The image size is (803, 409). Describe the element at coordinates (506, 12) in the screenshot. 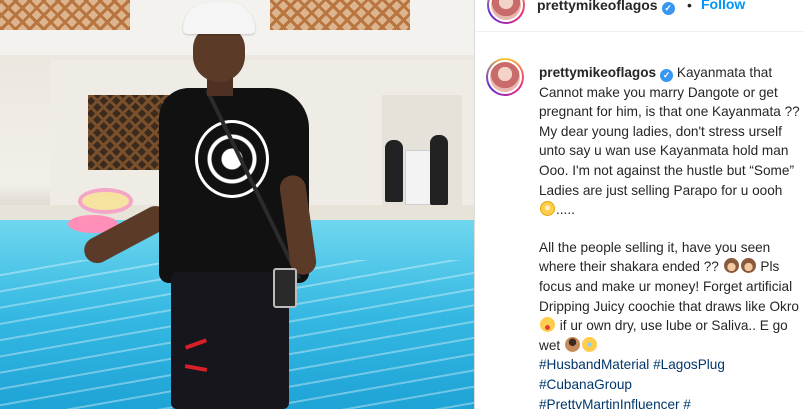

I see `header-avatar` at that location.